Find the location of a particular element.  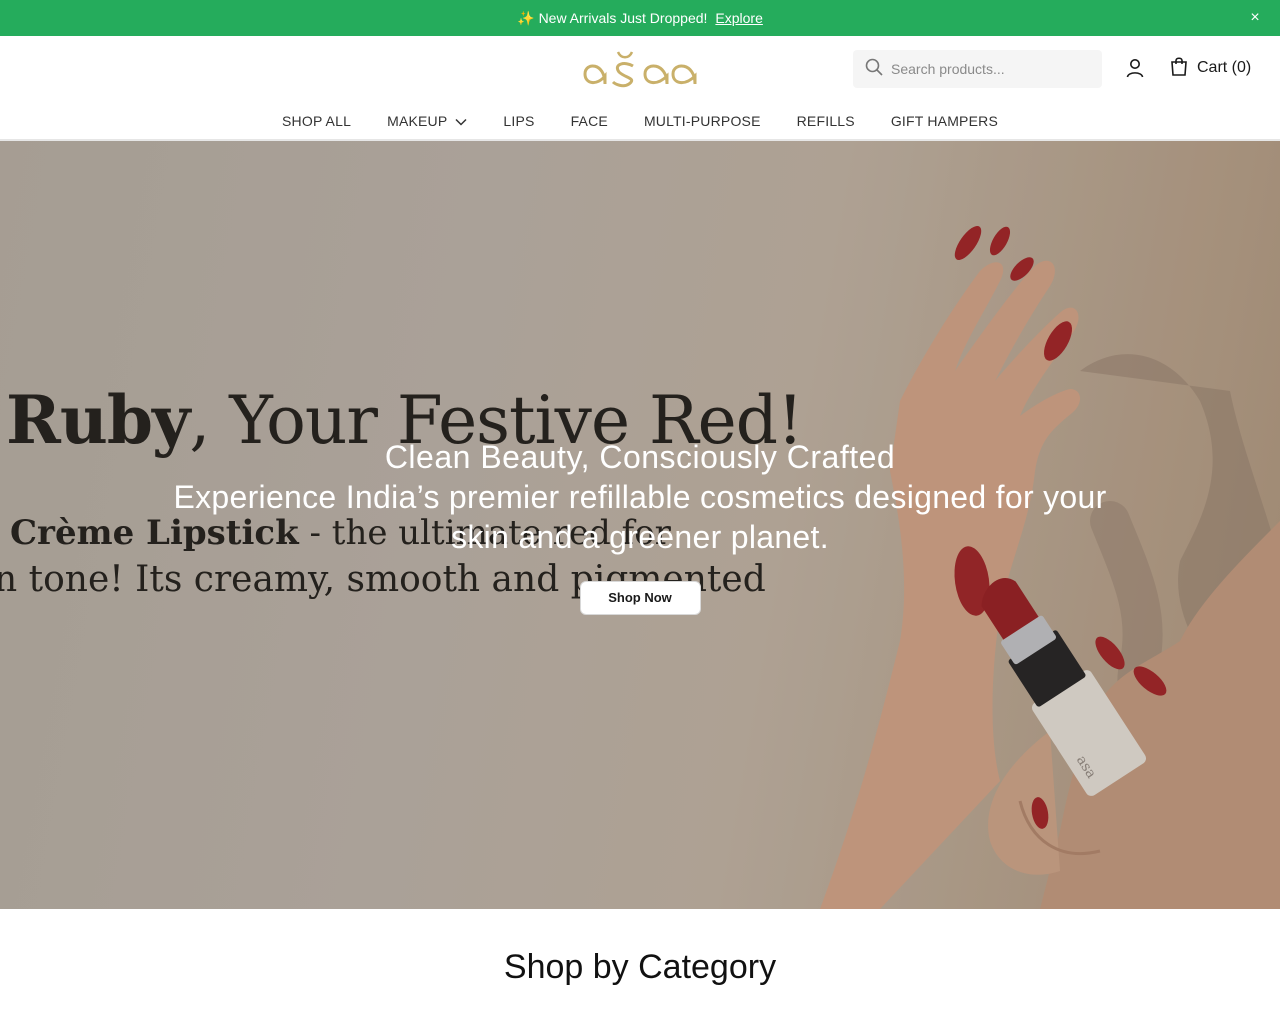

search-input is located at coordinates (991, 69).